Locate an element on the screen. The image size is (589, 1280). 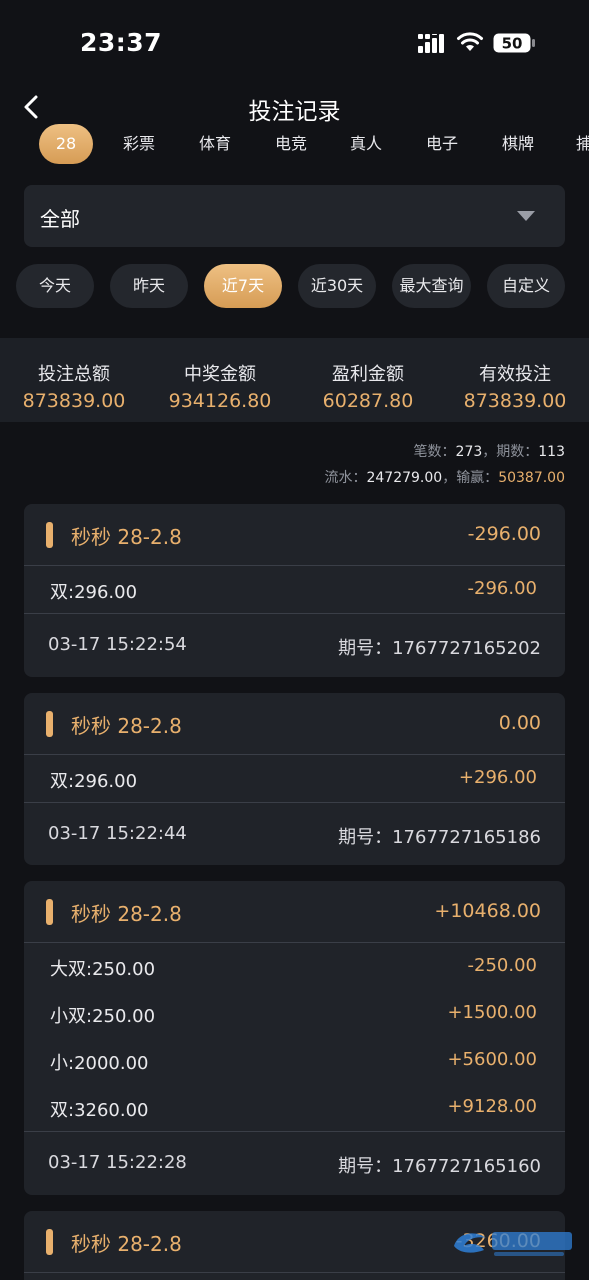
tab-esports: 电竞 is located at coordinates (291, 144).